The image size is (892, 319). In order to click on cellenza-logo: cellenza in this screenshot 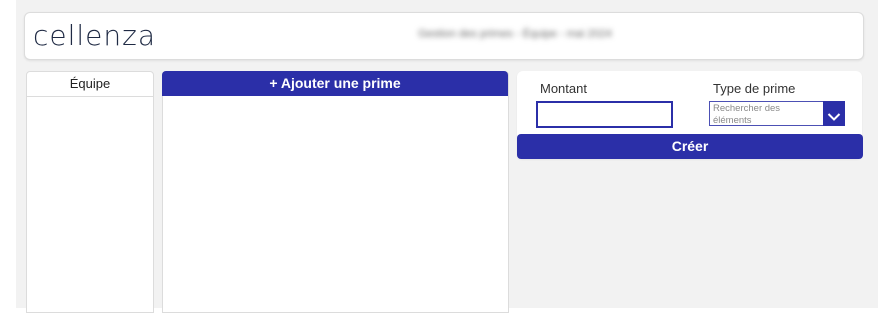, I will do `click(95, 35)`.